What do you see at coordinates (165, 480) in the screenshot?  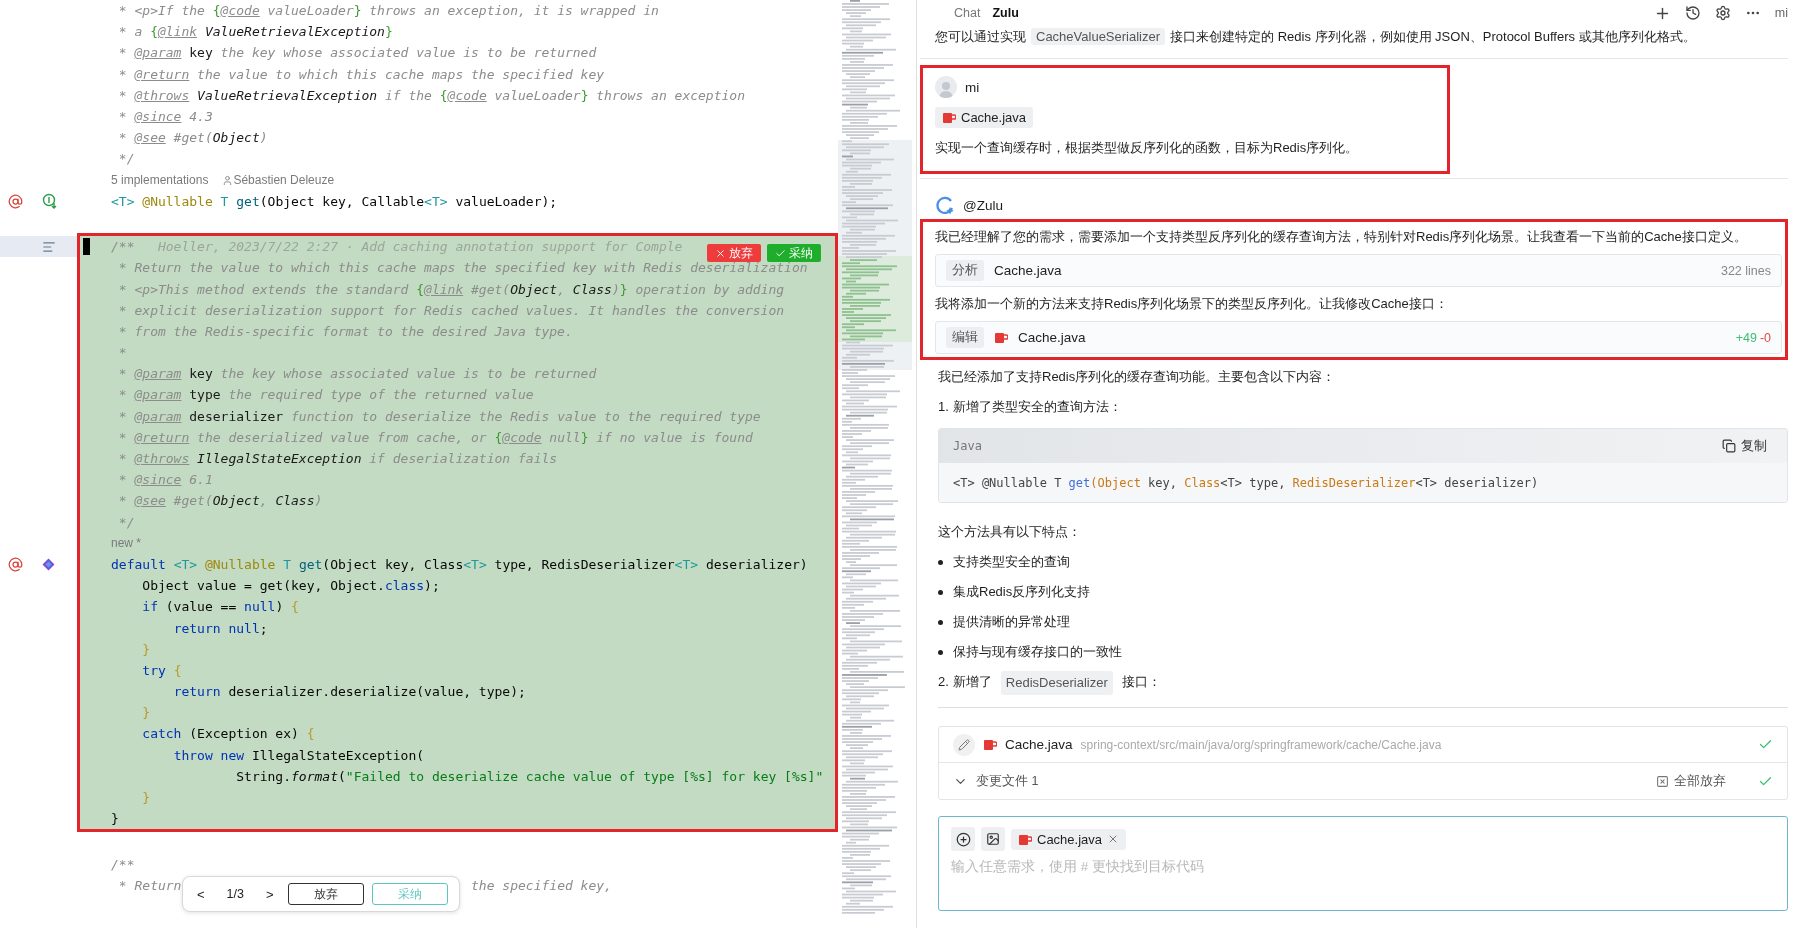 I see `code-line: * @since 6.1` at bounding box center [165, 480].